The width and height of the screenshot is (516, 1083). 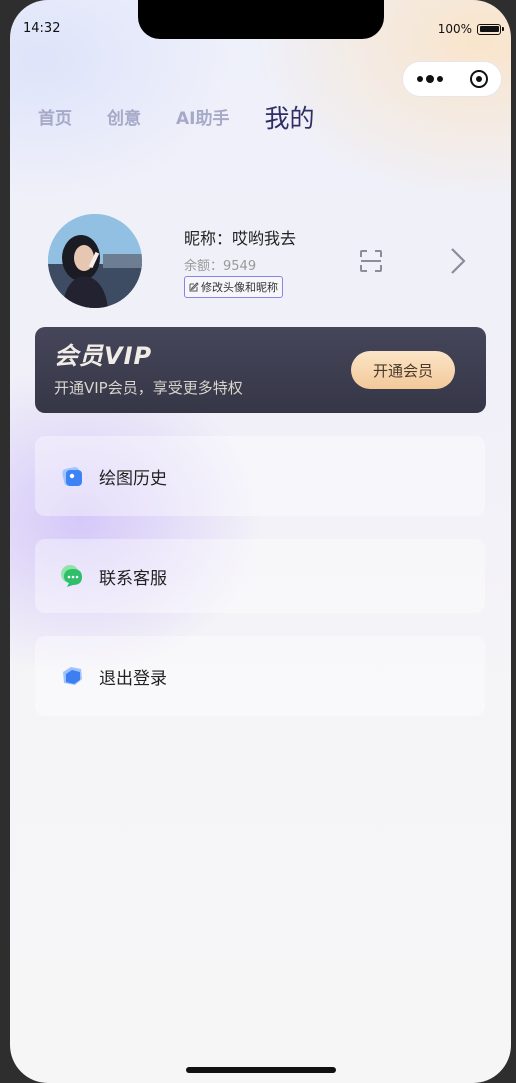 What do you see at coordinates (260, 370) in the screenshot?
I see `vip-card: 会员VIP 开通VIP会员，享受更多特权 开通会员` at bounding box center [260, 370].